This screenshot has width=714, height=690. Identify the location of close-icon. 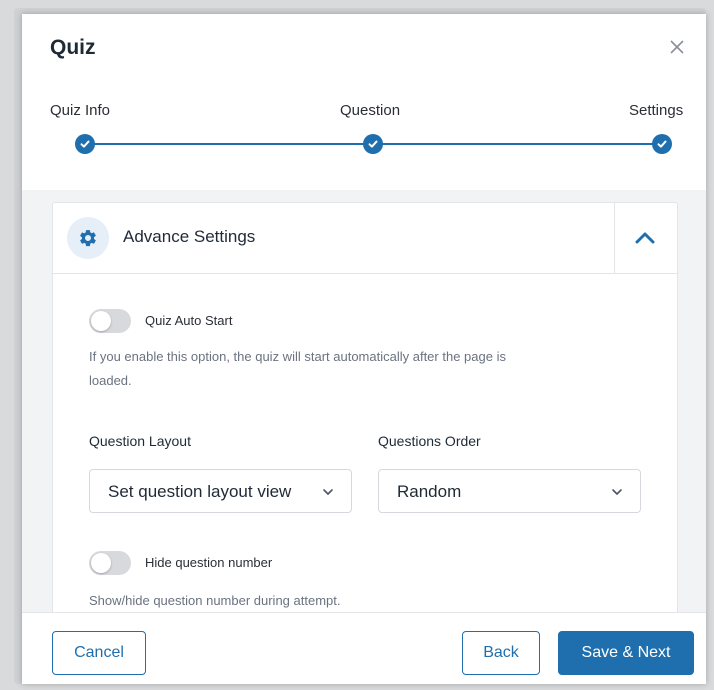
(677, 47).